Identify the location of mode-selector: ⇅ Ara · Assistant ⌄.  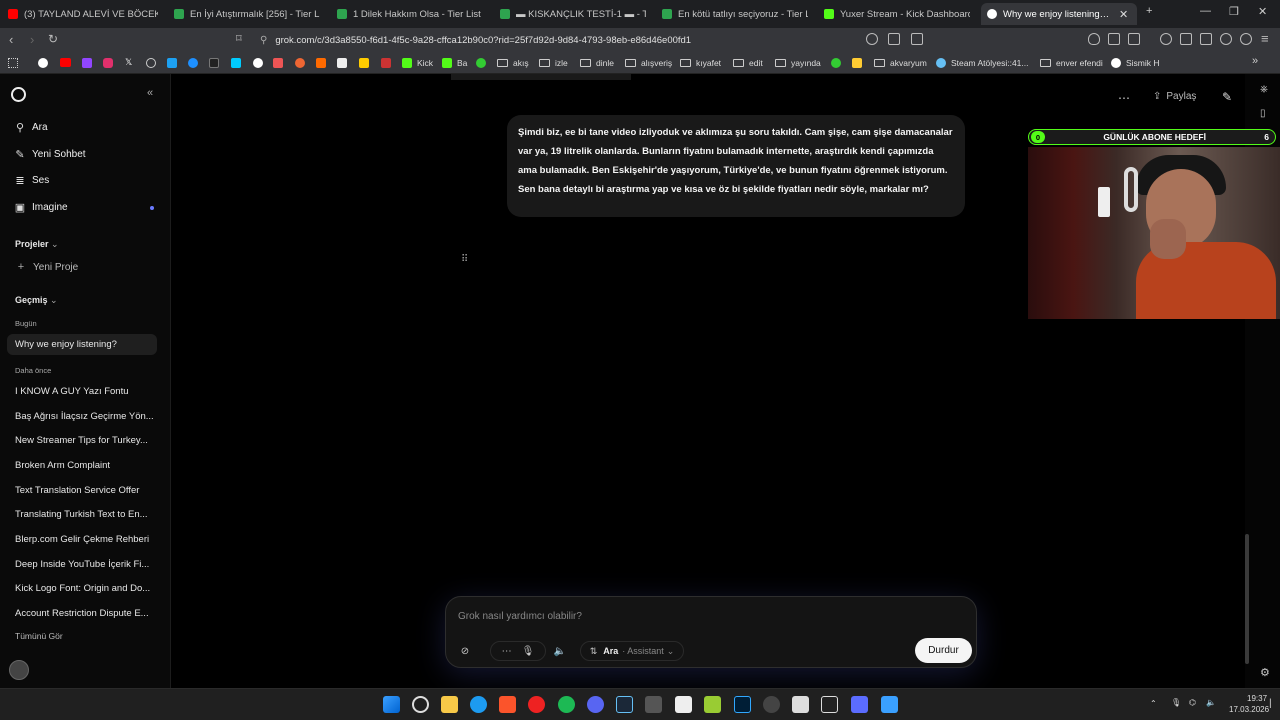
(632, 651).